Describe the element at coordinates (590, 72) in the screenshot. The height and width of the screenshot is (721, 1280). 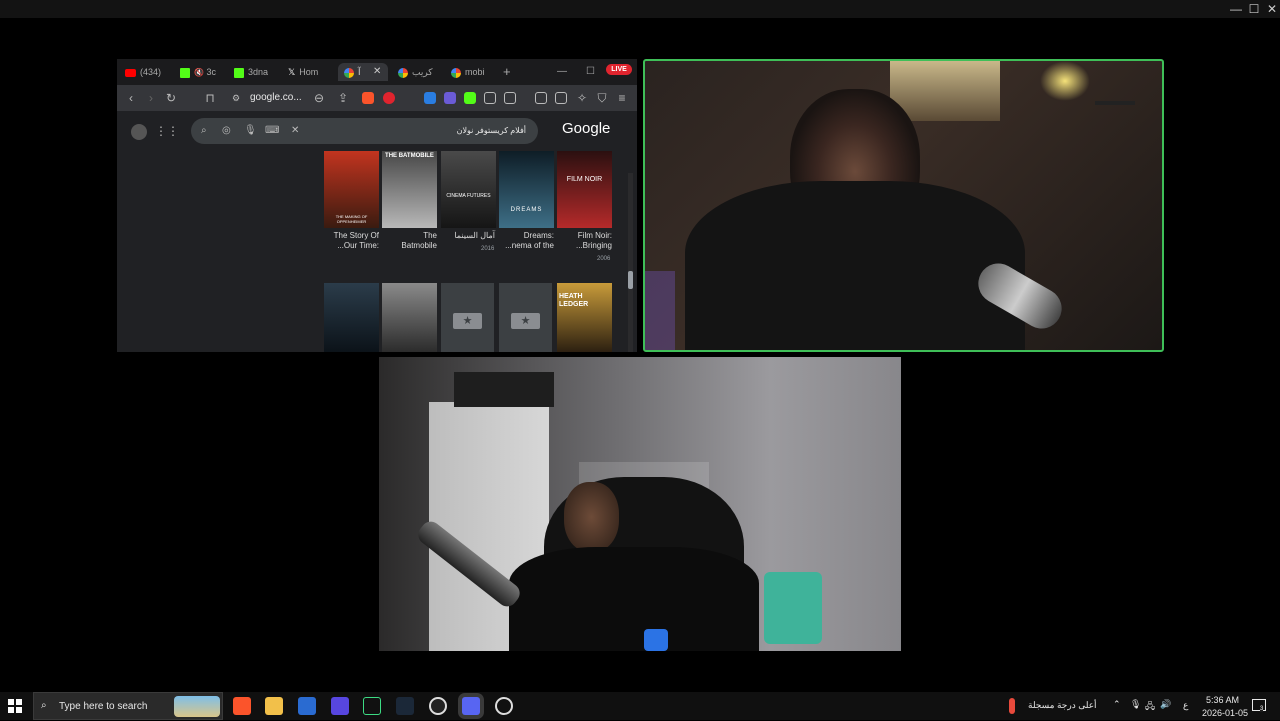
I see `browser-maximize-button: ☐` at that location.